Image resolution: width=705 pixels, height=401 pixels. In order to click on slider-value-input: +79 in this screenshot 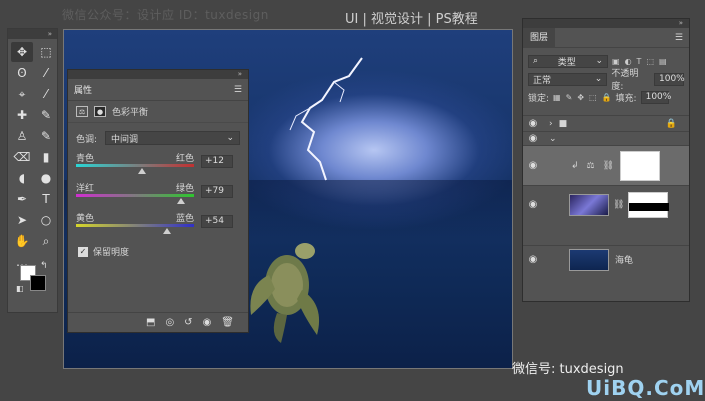, I will do `click(217, 191)`.